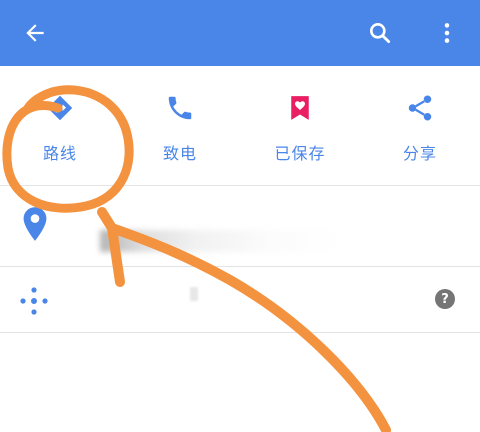  I want to click on search-button, so click(380, 33).